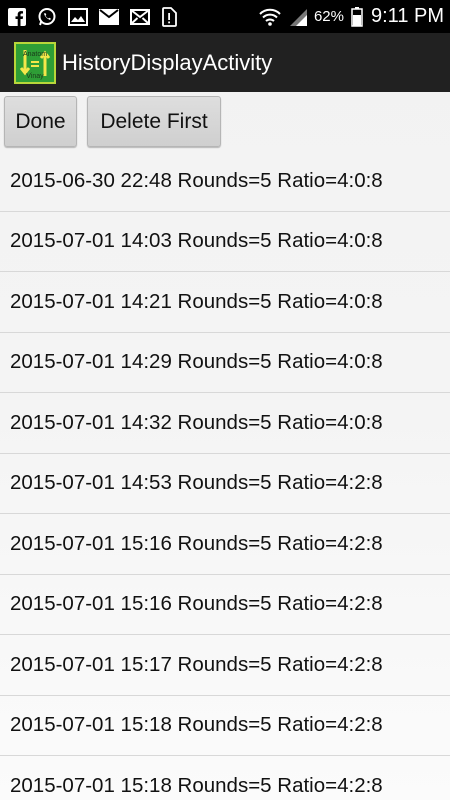 The width and height of the screenshot is (450, 800). Describe the element at coordinates (225, 242) in the screenshot. I see `list-item: 2015-07-01 14:03 Rounds=5 Ratio=4:0:8` at that location.